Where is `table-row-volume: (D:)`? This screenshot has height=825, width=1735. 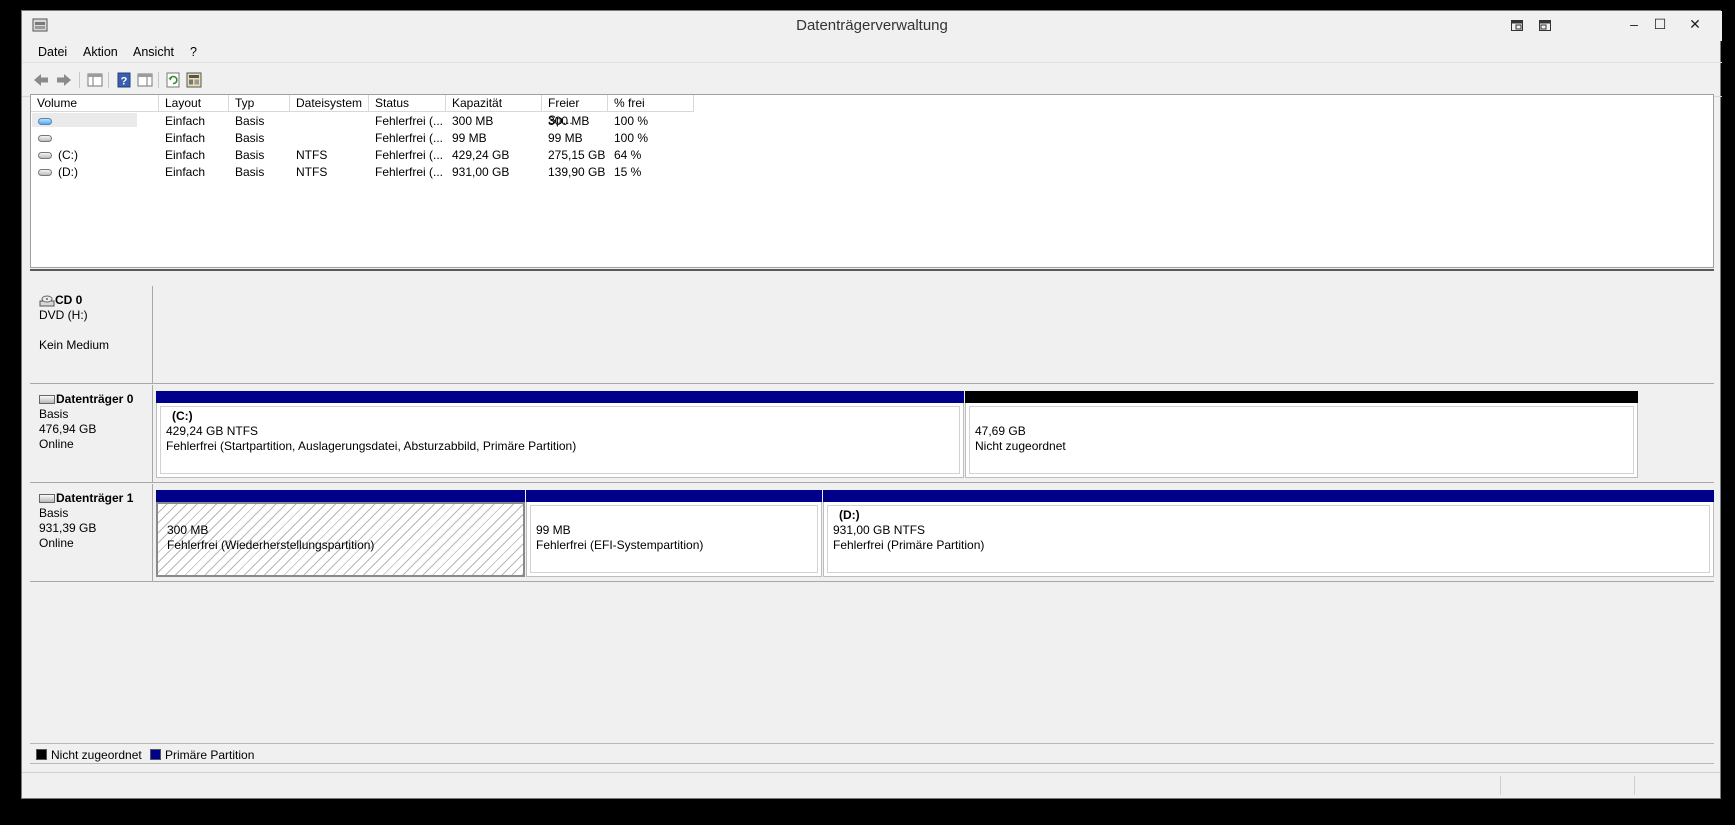
table-row-volume: (D:) is located at coordinates (95, 172).